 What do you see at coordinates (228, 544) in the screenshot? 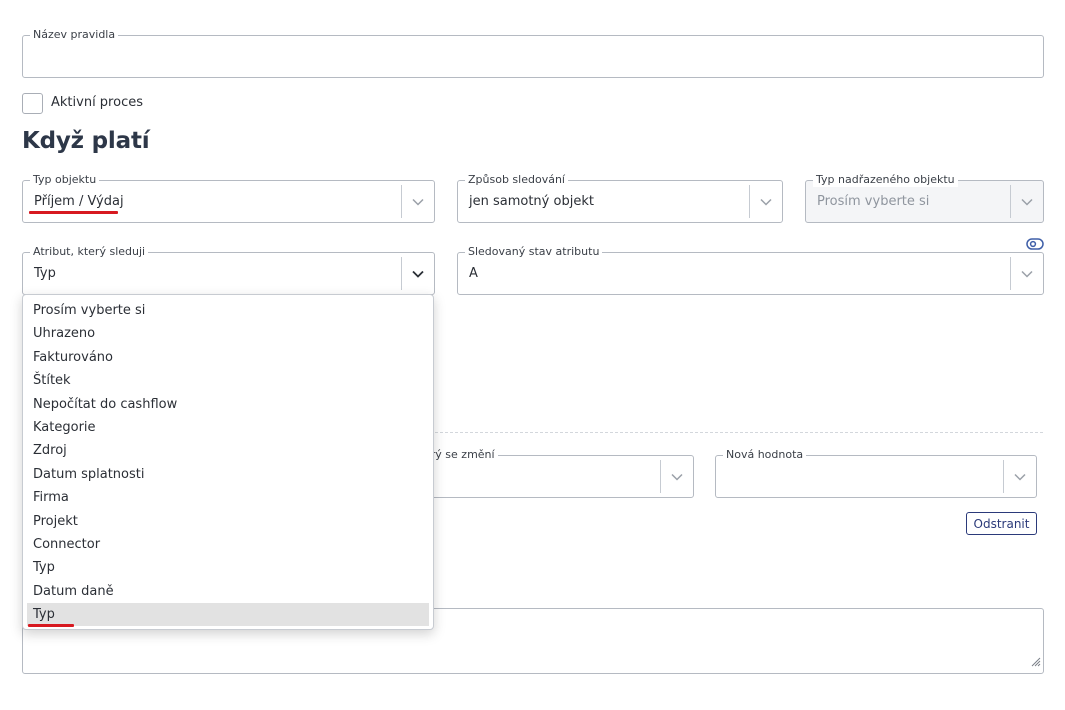
I see `dropdown-option: Connector` at bounding box center [228, 544].